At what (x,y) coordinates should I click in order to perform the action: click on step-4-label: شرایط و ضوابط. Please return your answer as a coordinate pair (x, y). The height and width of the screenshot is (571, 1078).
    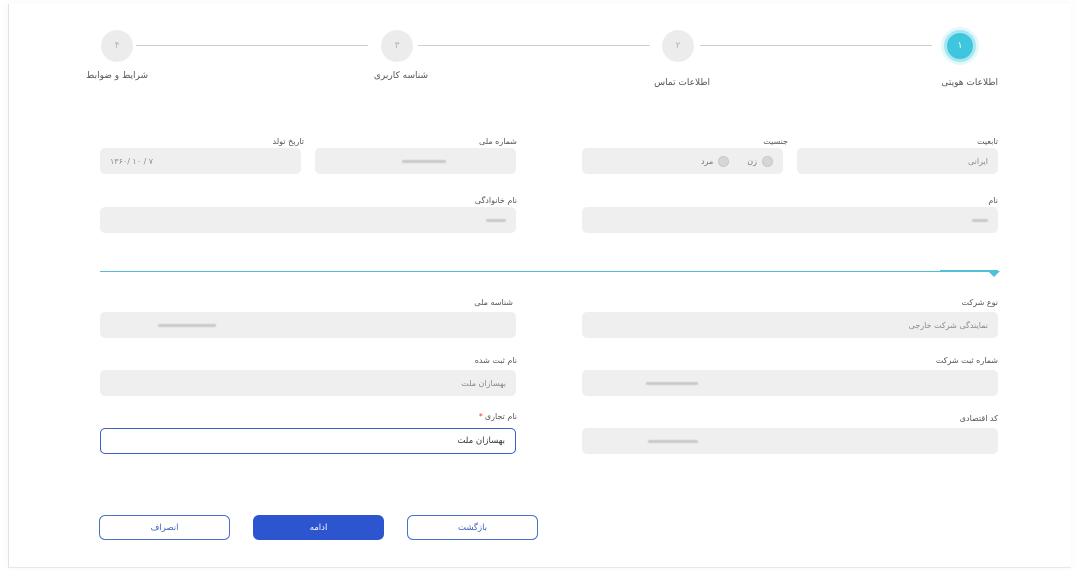
    Looking at the image, I should click on (117, 76).